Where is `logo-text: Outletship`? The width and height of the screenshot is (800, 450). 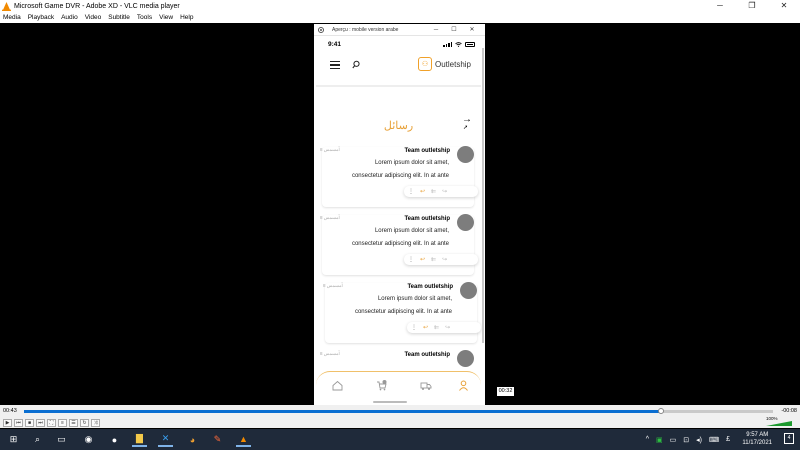 logo-text: Outletship is located at coordinates (452, 64).